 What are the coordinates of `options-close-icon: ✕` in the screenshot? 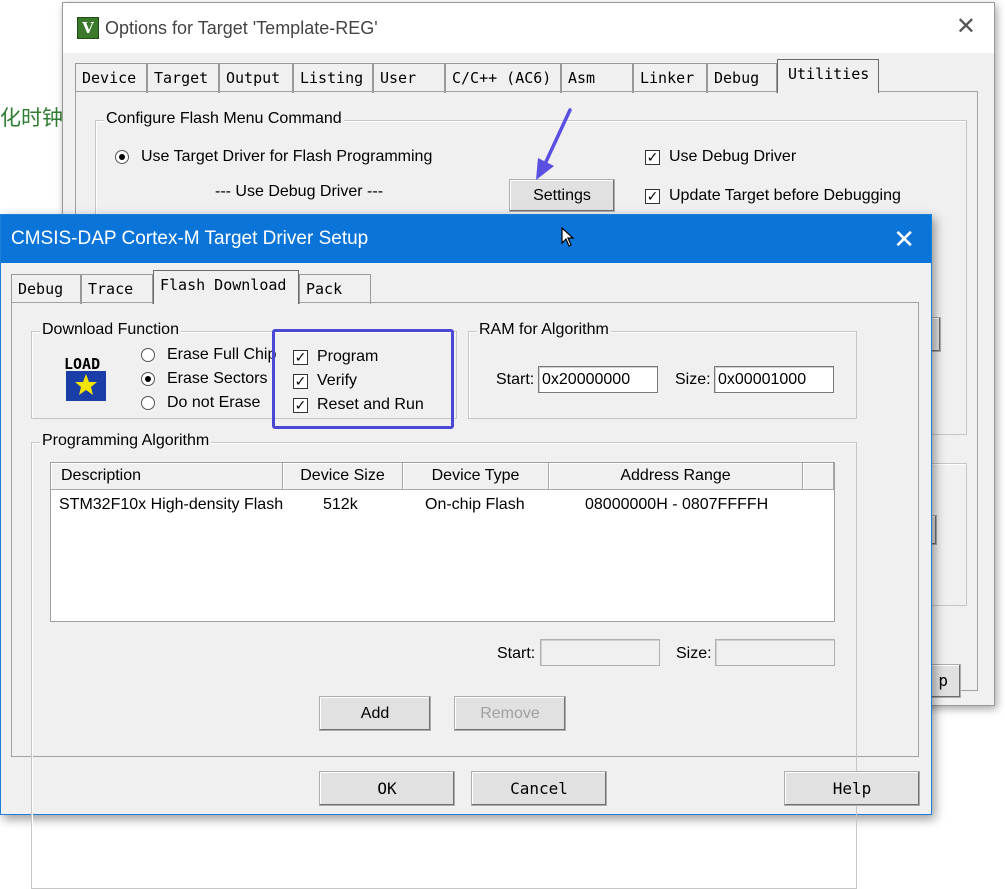 It's located at (966, 27).